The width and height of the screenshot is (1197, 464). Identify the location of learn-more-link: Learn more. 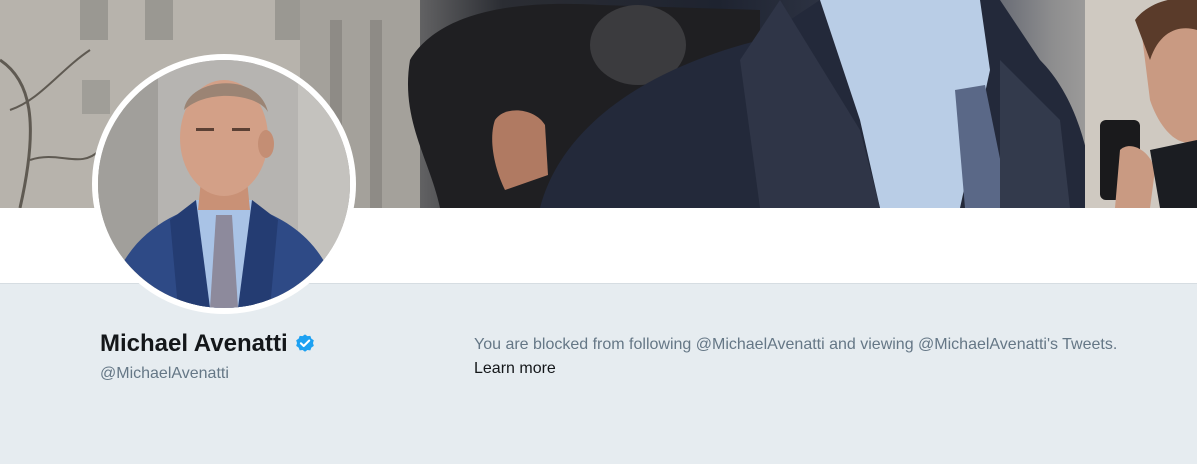
(515, 369).